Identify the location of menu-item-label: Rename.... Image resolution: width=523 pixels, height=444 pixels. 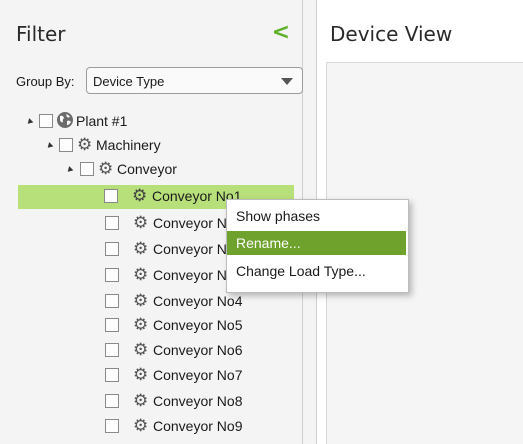
(268, 243).